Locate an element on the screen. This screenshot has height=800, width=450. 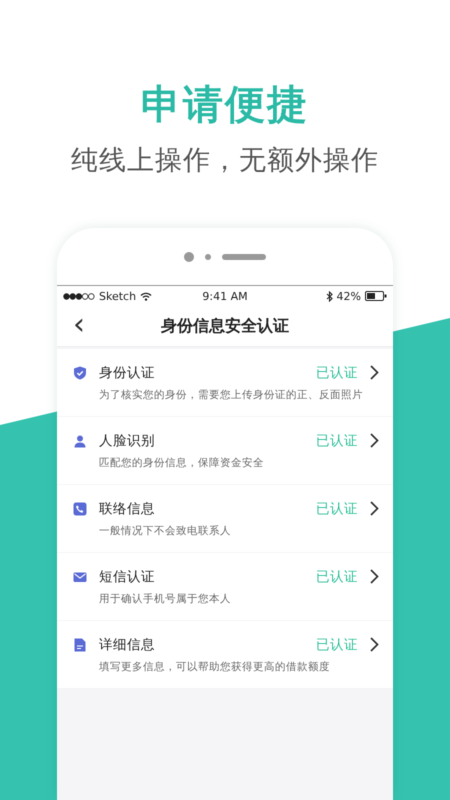
item-description: 填写更多信息，可以帮助您获得更高的借款额度 is located at coordinates (214, 667).